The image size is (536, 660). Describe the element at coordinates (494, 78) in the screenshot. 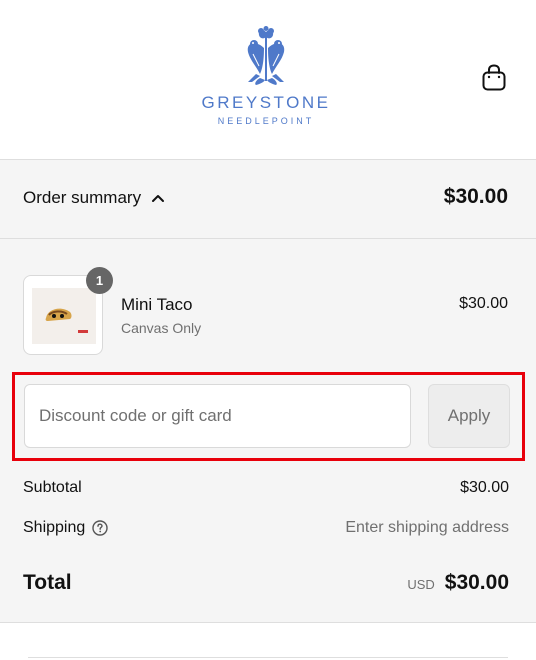

I see `shopping-bag-icon` at that location.